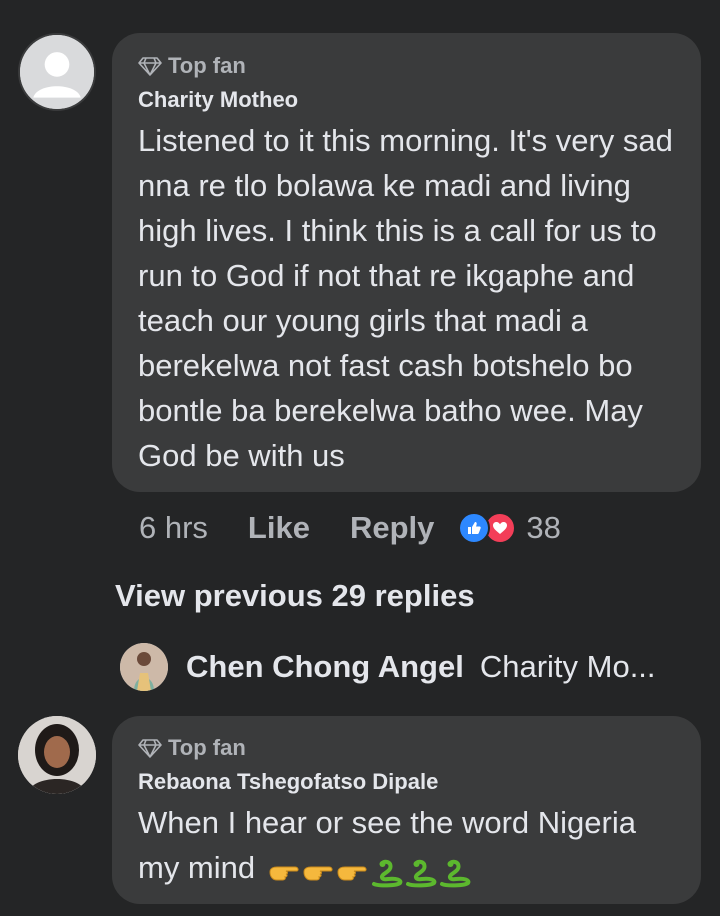 This screenshot has width=720, height=916. I want to click on default-profile-icon, so click(57, 72).